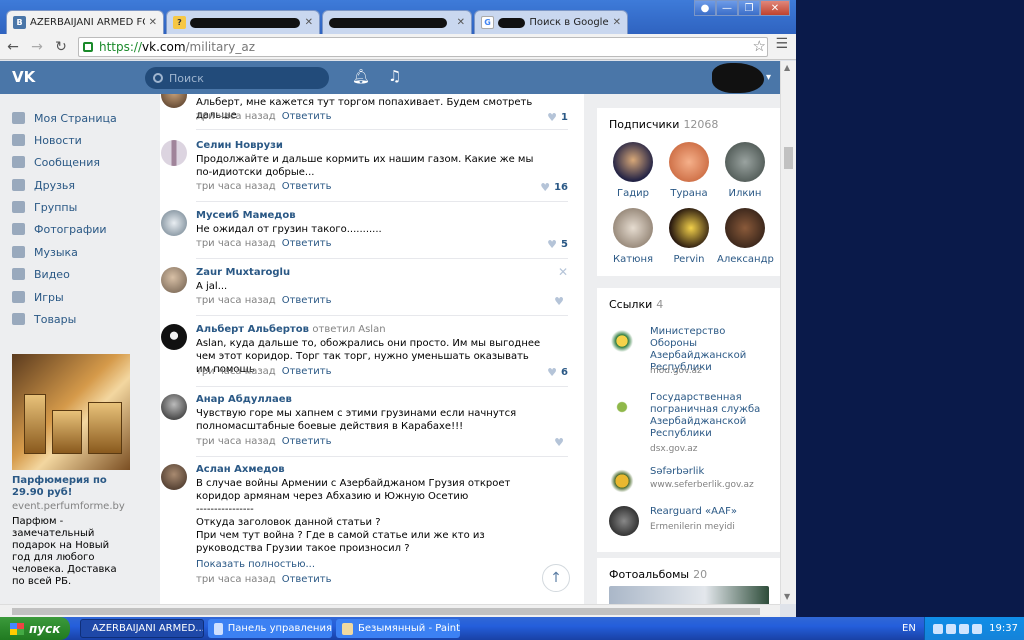 This screenshot has width=1024, height=640. Describe the element at coordinates (37, 47) in the screenshot. I see `forward-button: →` at that location.